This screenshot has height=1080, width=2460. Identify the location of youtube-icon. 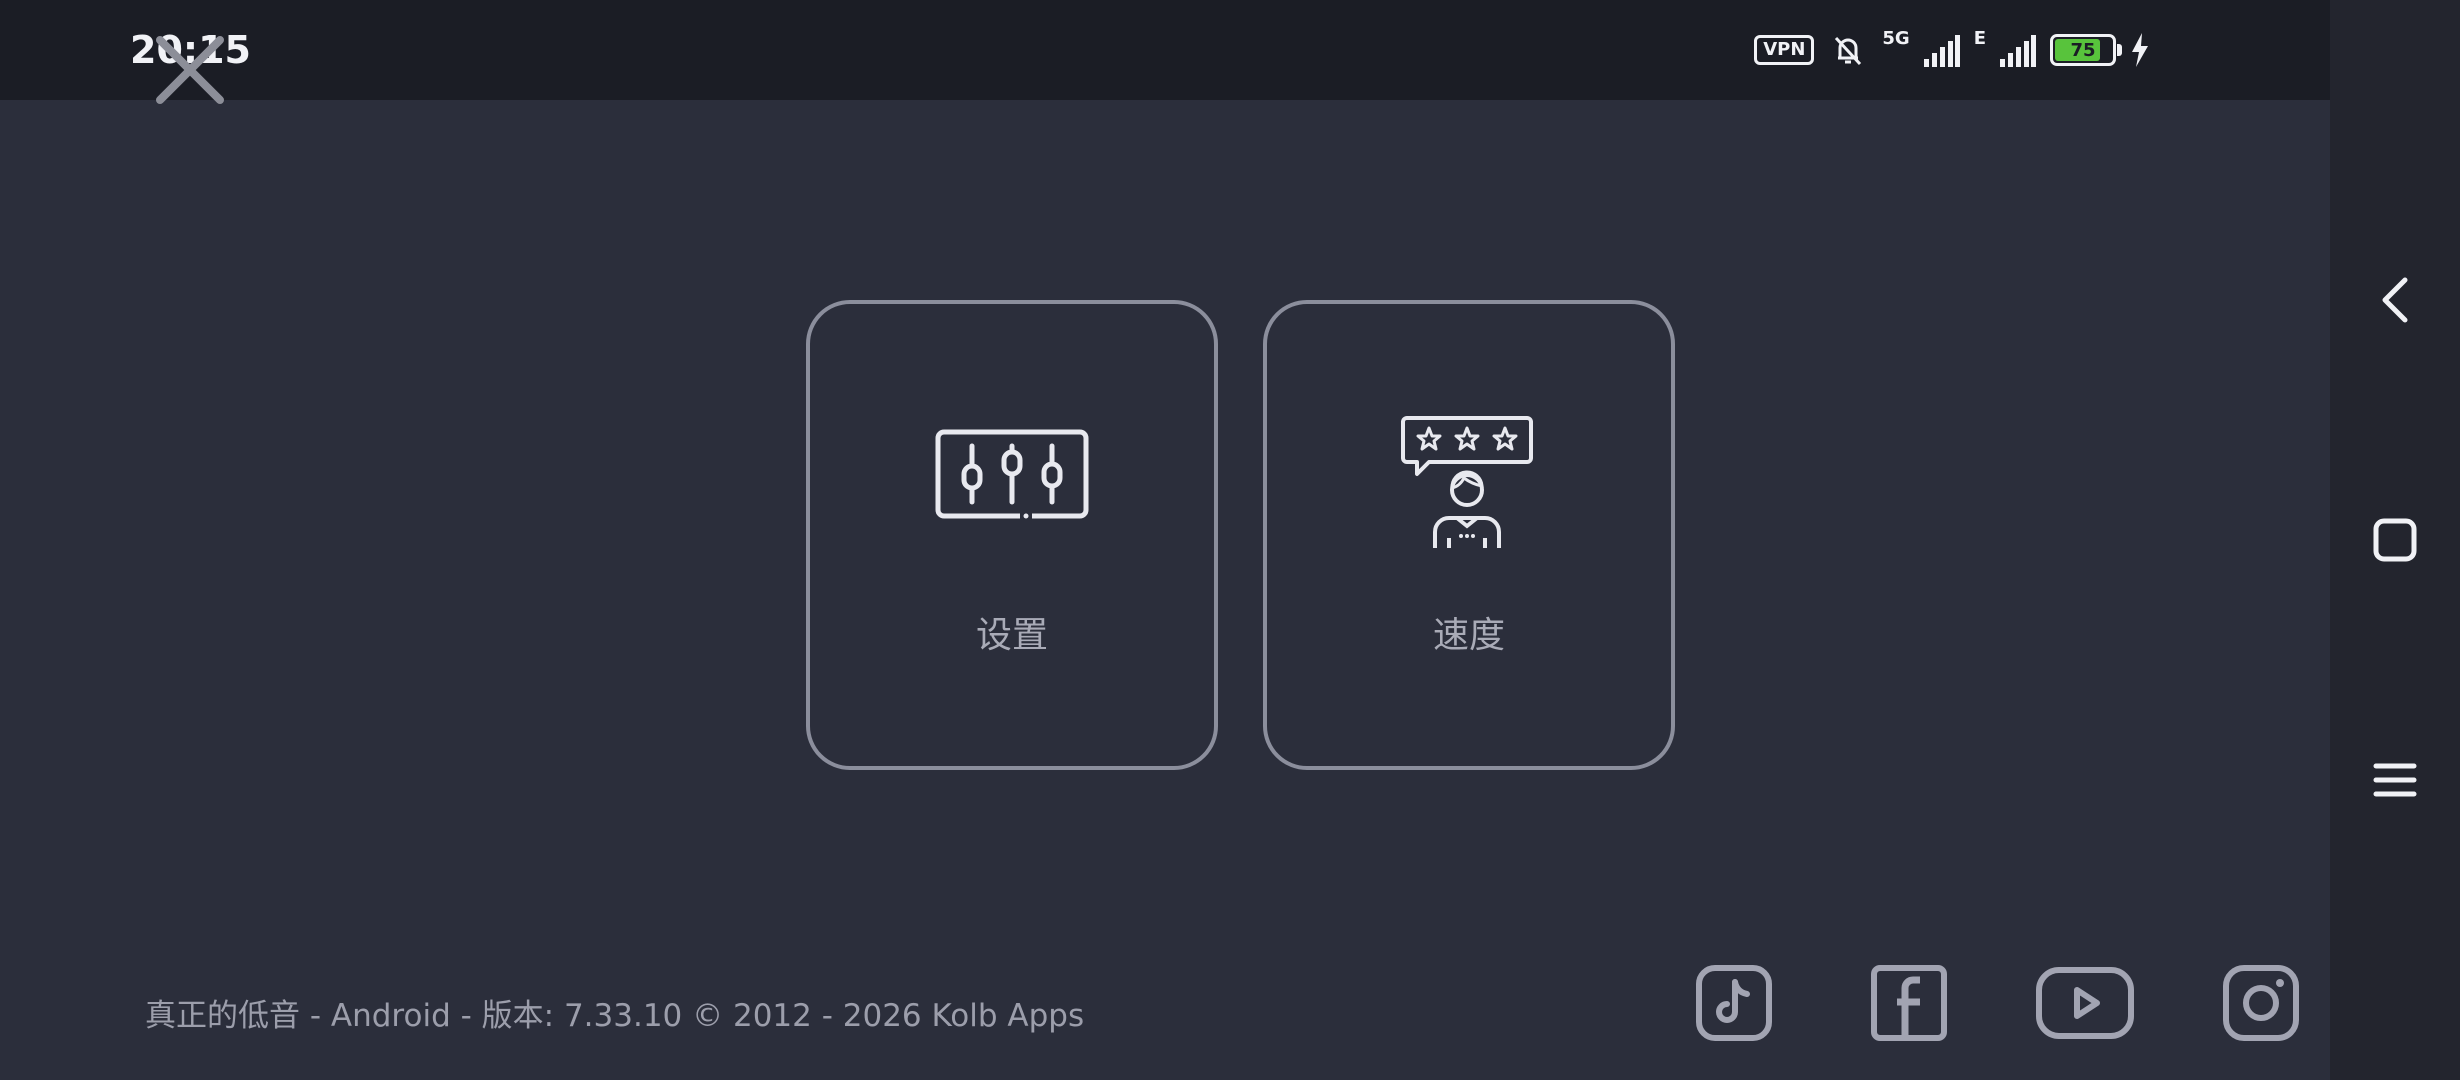
(2085, 1003).